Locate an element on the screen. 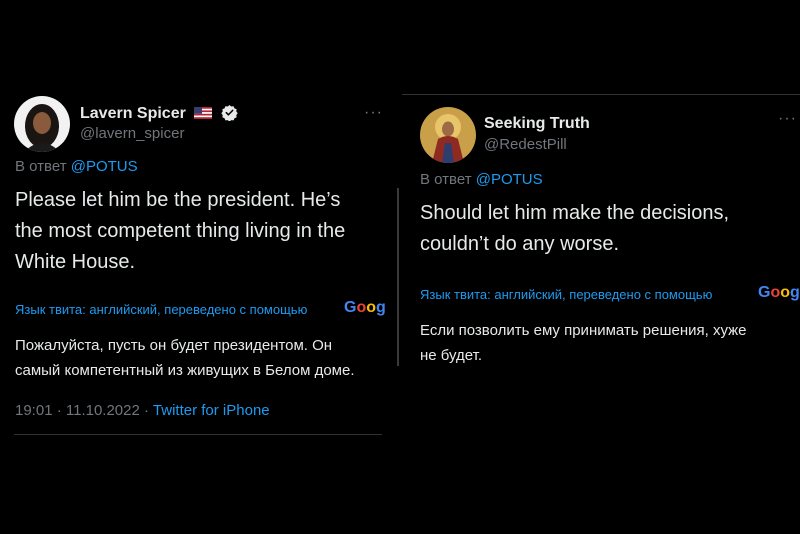 This screenshot has width=800, height=534. us-flag-icon is located at coordinates (203, 113).